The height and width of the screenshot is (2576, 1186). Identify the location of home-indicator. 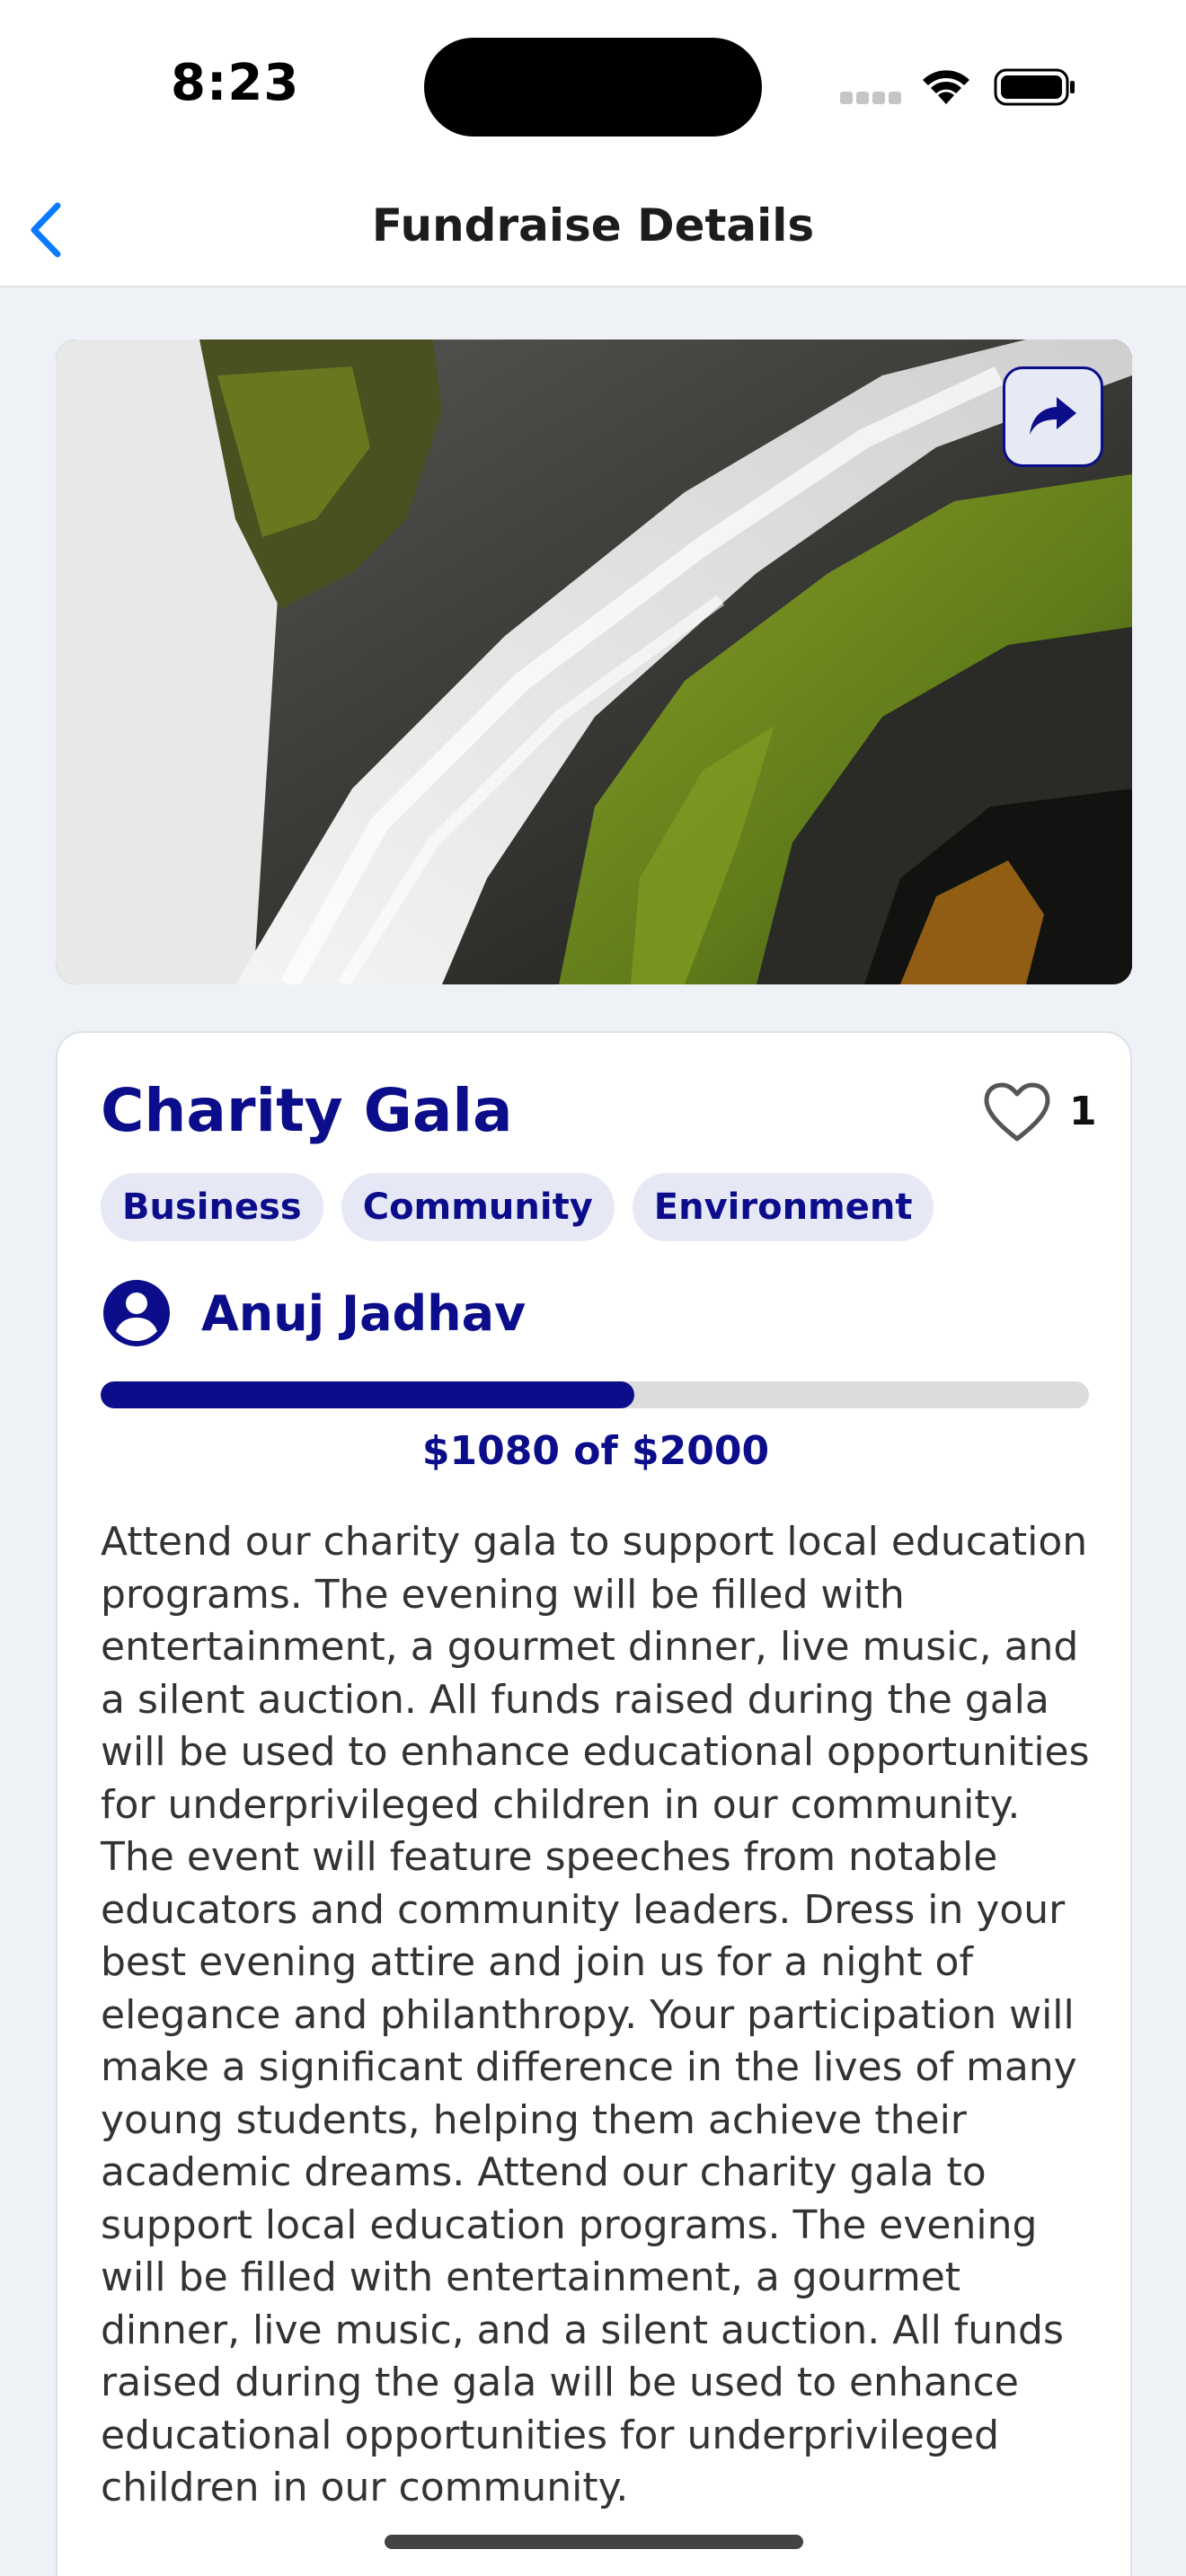
(594, 2542).